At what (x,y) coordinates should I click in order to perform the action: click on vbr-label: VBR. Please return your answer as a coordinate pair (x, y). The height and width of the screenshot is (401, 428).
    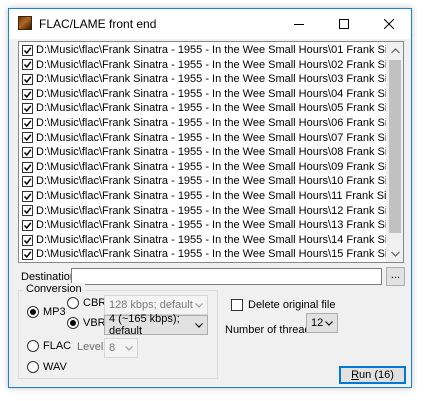
    Looking at the image, I should click on (94, 323).